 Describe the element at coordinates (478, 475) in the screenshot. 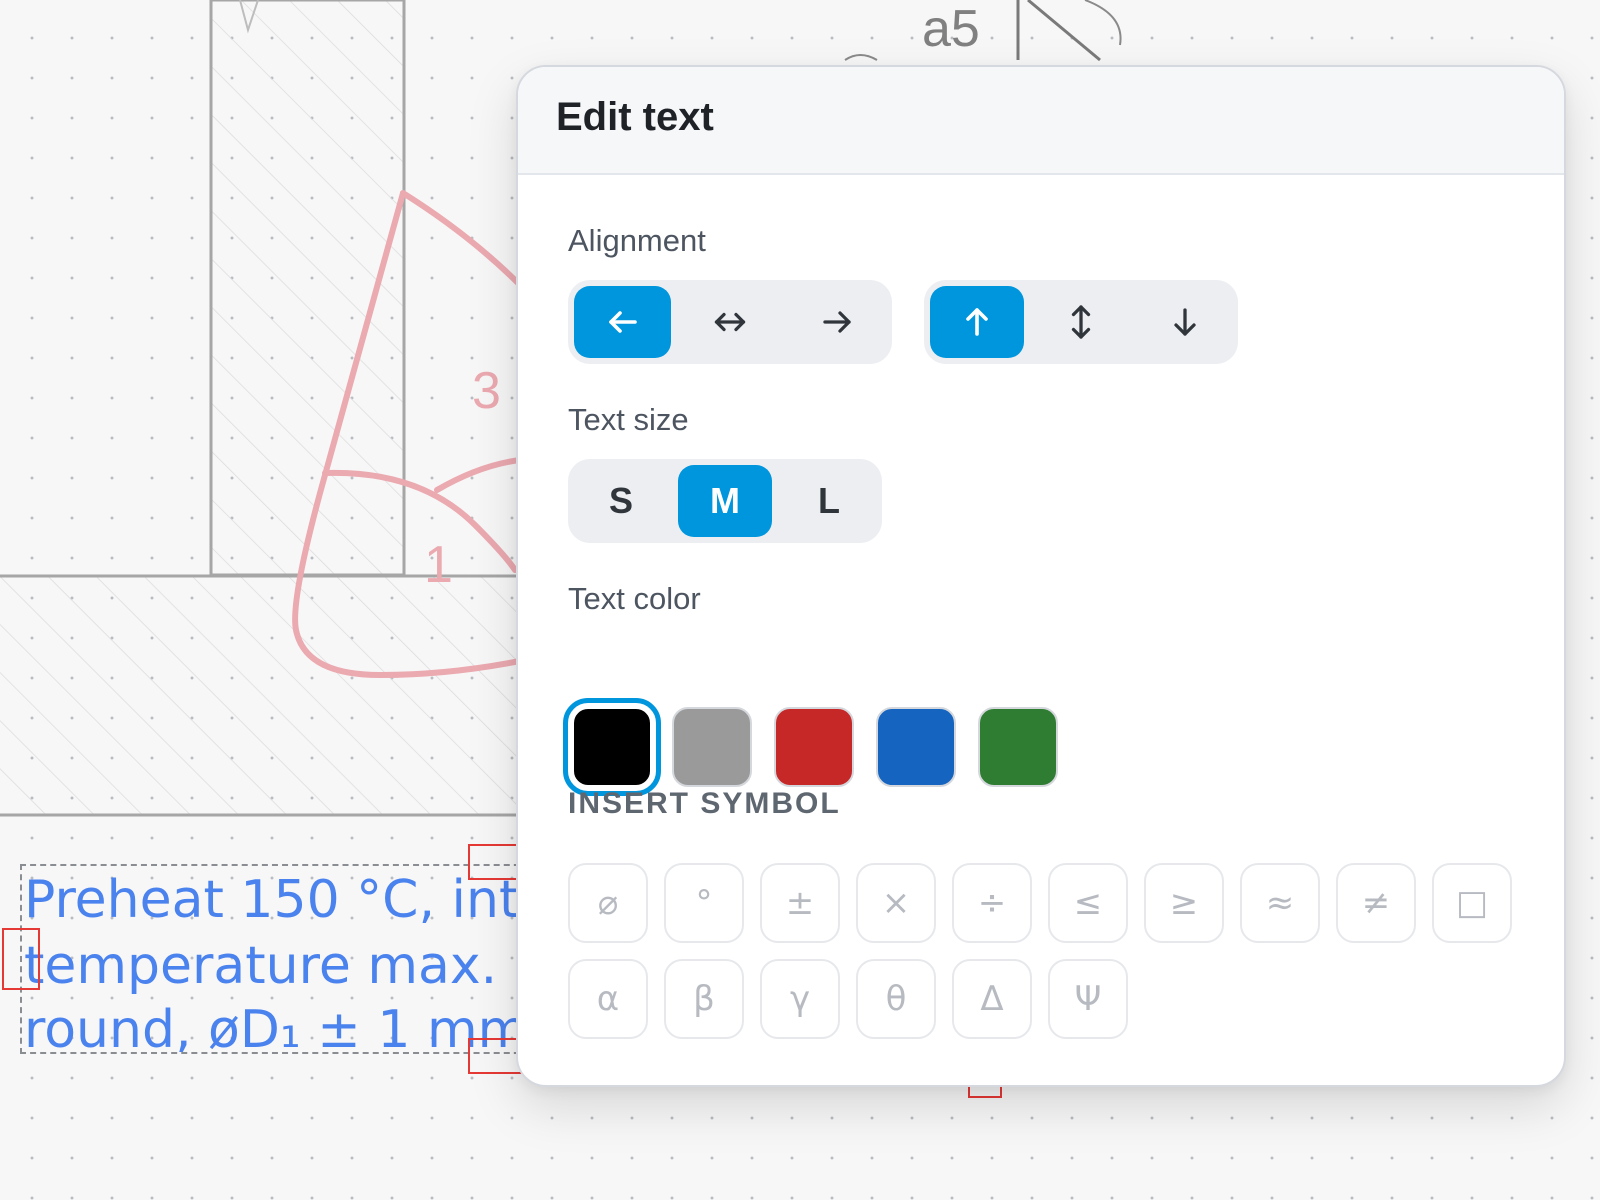

I see `weld-pass-2-boundary` at that location.